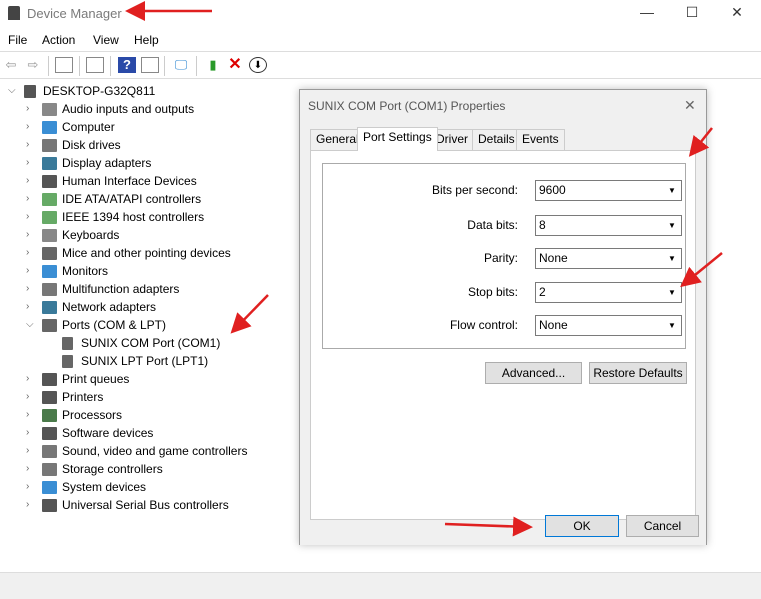  What do you see at coordinates (249, 314) in the screenshot?
I see `arrow-ports` at bounding box center [249, 314].